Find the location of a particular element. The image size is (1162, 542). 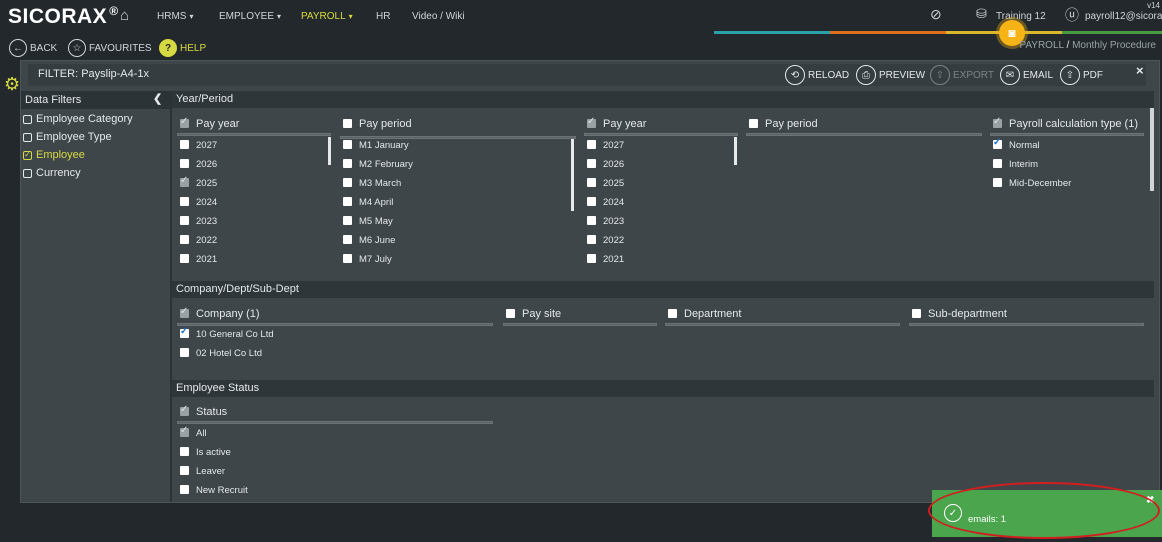

status-option: New Recruit is located at coordinates (214, 490).